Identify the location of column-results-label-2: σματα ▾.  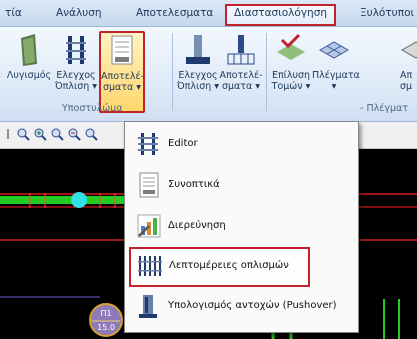
(122, 87).